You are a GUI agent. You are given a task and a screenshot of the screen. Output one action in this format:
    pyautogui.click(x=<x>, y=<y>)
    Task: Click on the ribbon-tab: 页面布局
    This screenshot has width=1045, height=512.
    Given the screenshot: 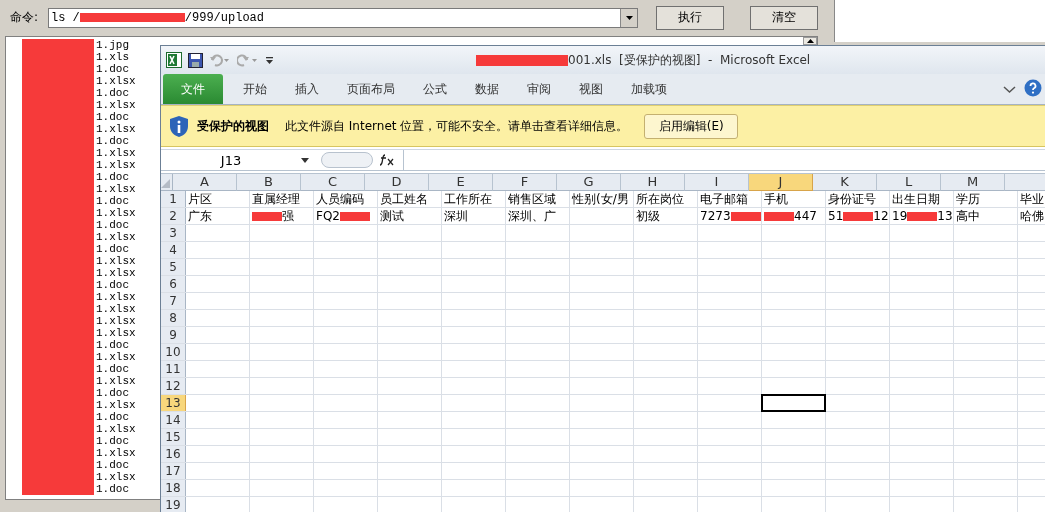 What is the action you would take?
    pyautogui.click(x=371, y=89)
    